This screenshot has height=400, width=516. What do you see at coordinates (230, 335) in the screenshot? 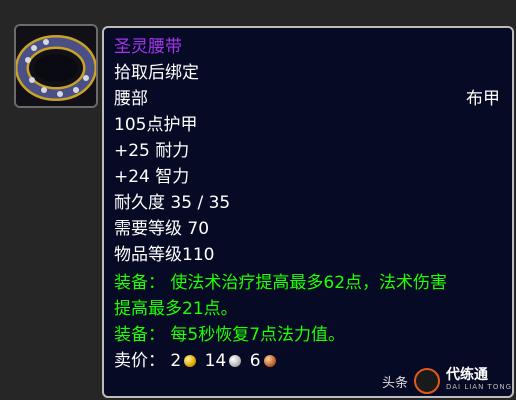
I see `equip-effect-2: 装备： 每5秒恢复7点法力值。` at bounding box center [230, 335].